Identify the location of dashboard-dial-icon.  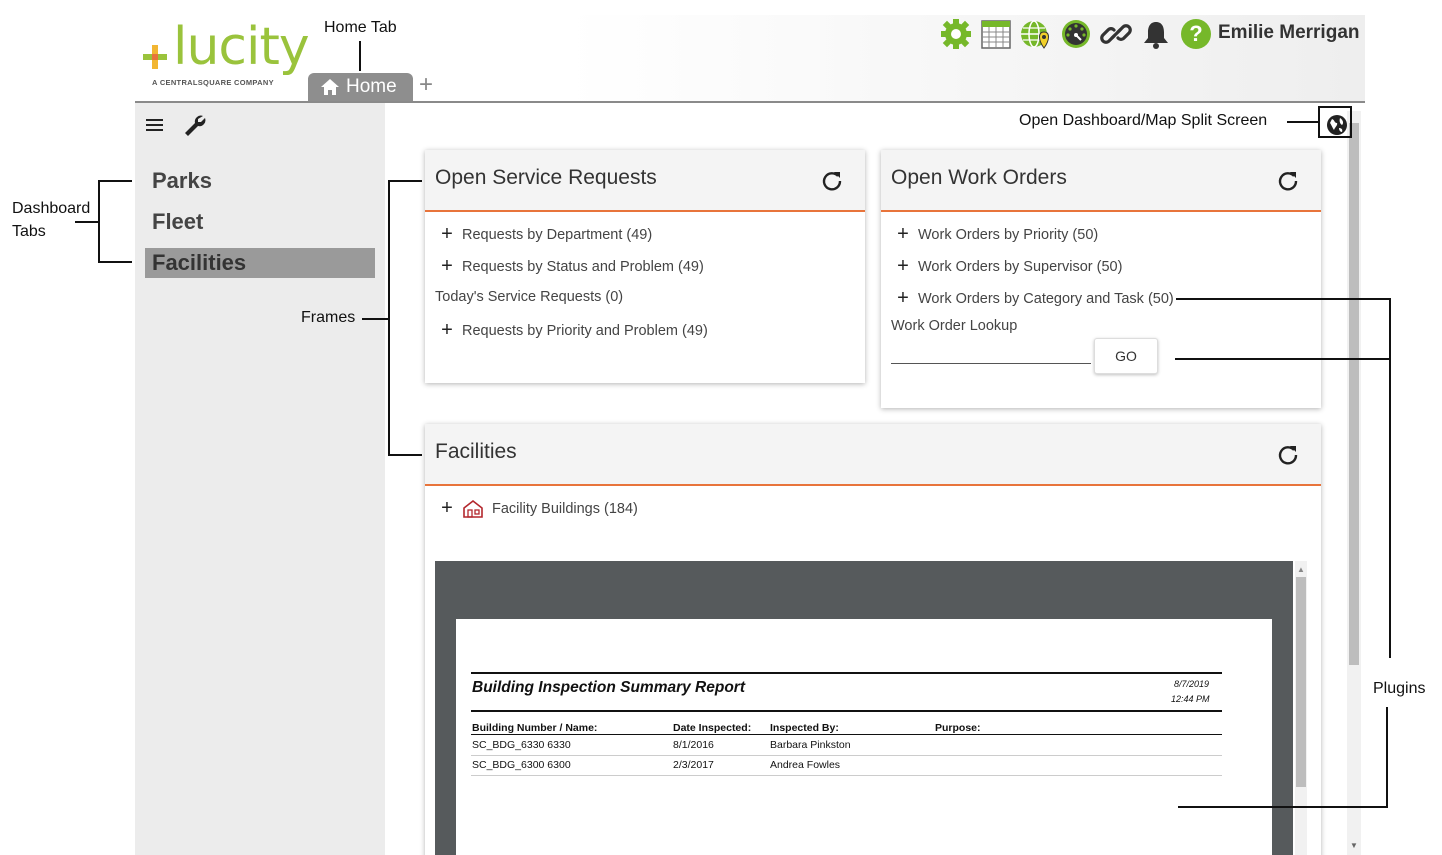
(1076, 34).